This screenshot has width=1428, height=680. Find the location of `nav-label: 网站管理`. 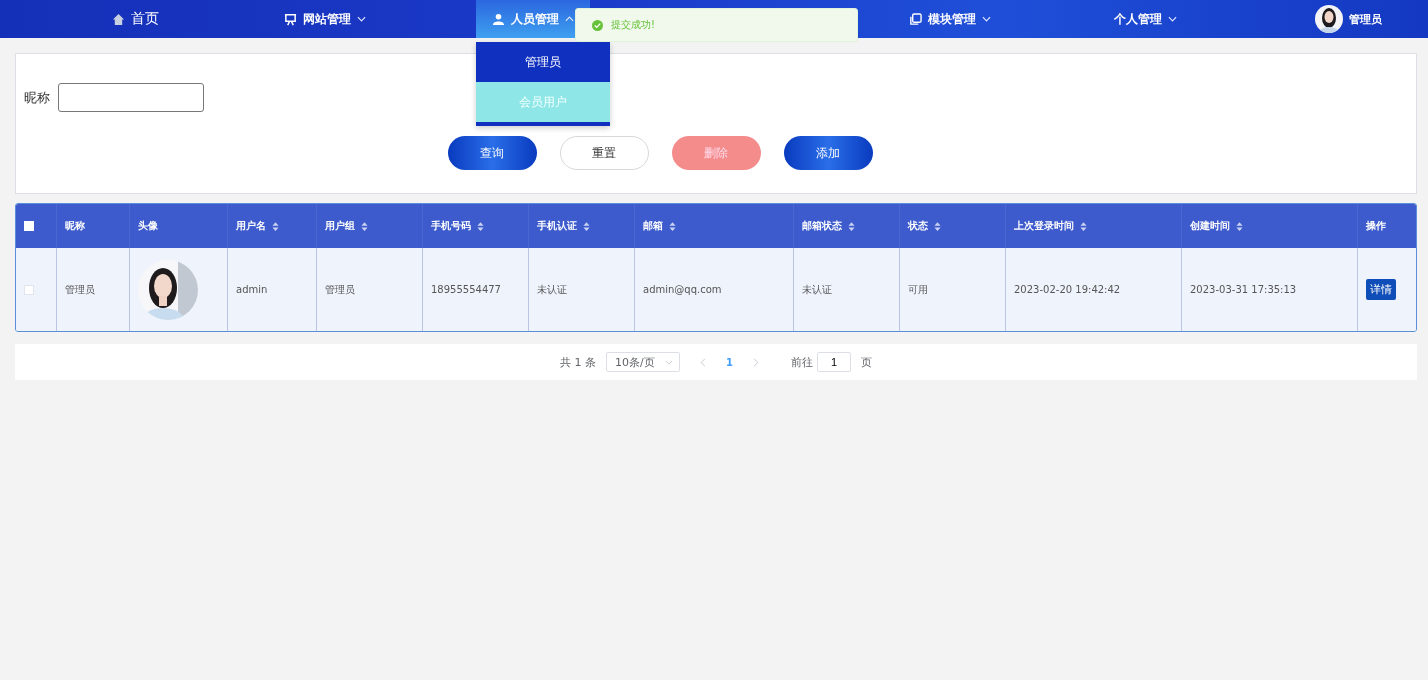

nav-label: 网站管理 is located at coordinates (327, 19).